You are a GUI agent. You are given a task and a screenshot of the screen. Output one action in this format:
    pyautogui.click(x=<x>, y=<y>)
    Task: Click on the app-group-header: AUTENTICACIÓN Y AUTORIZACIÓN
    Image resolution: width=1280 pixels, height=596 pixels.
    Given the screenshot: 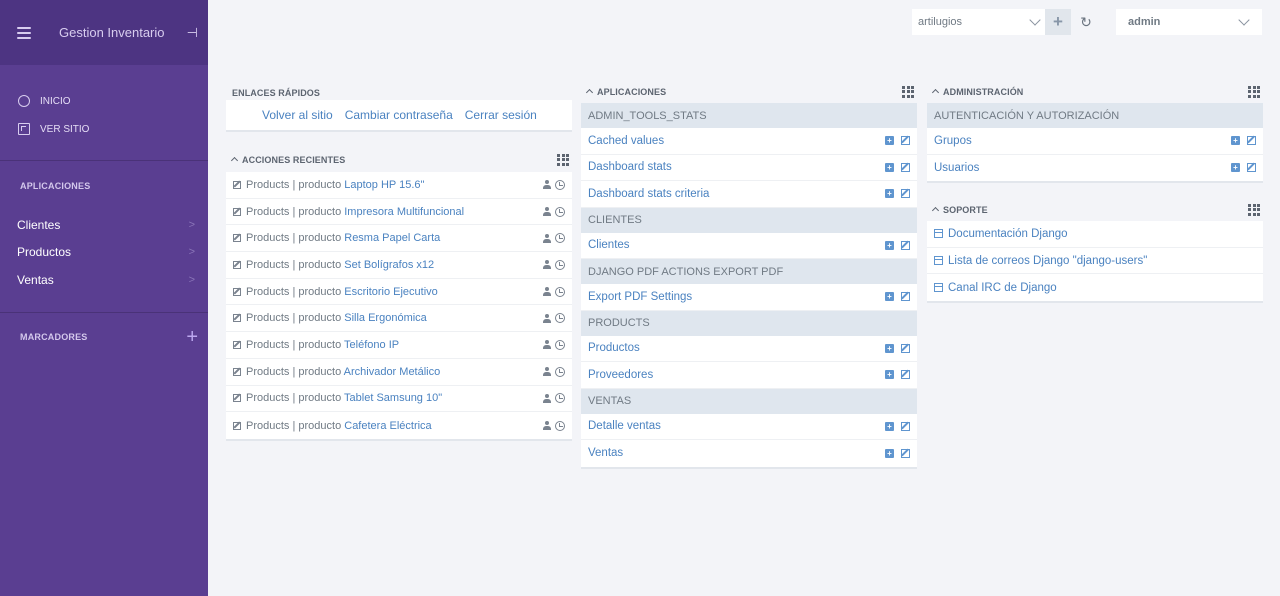 What is the action you would take?
    pyautogui.click(x=1095, y=115)
    